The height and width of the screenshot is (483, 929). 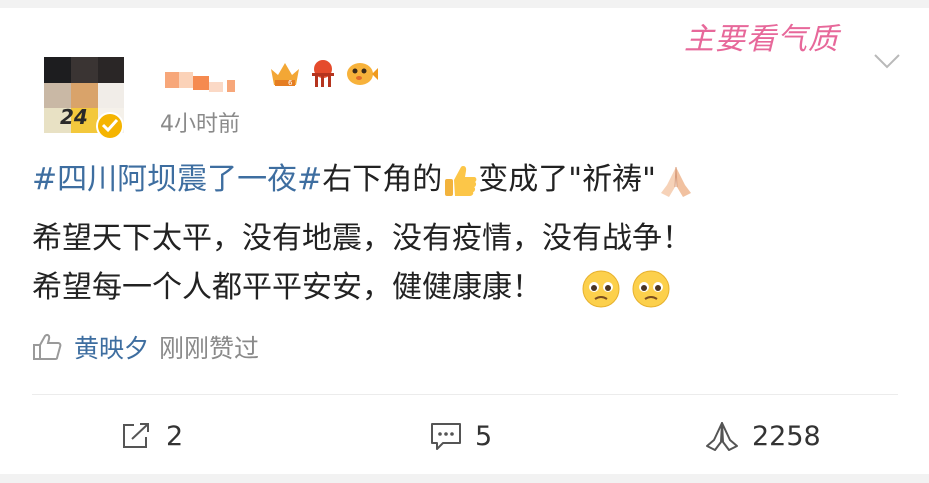 I want to click on top-separator, so click(x=464, y=4).